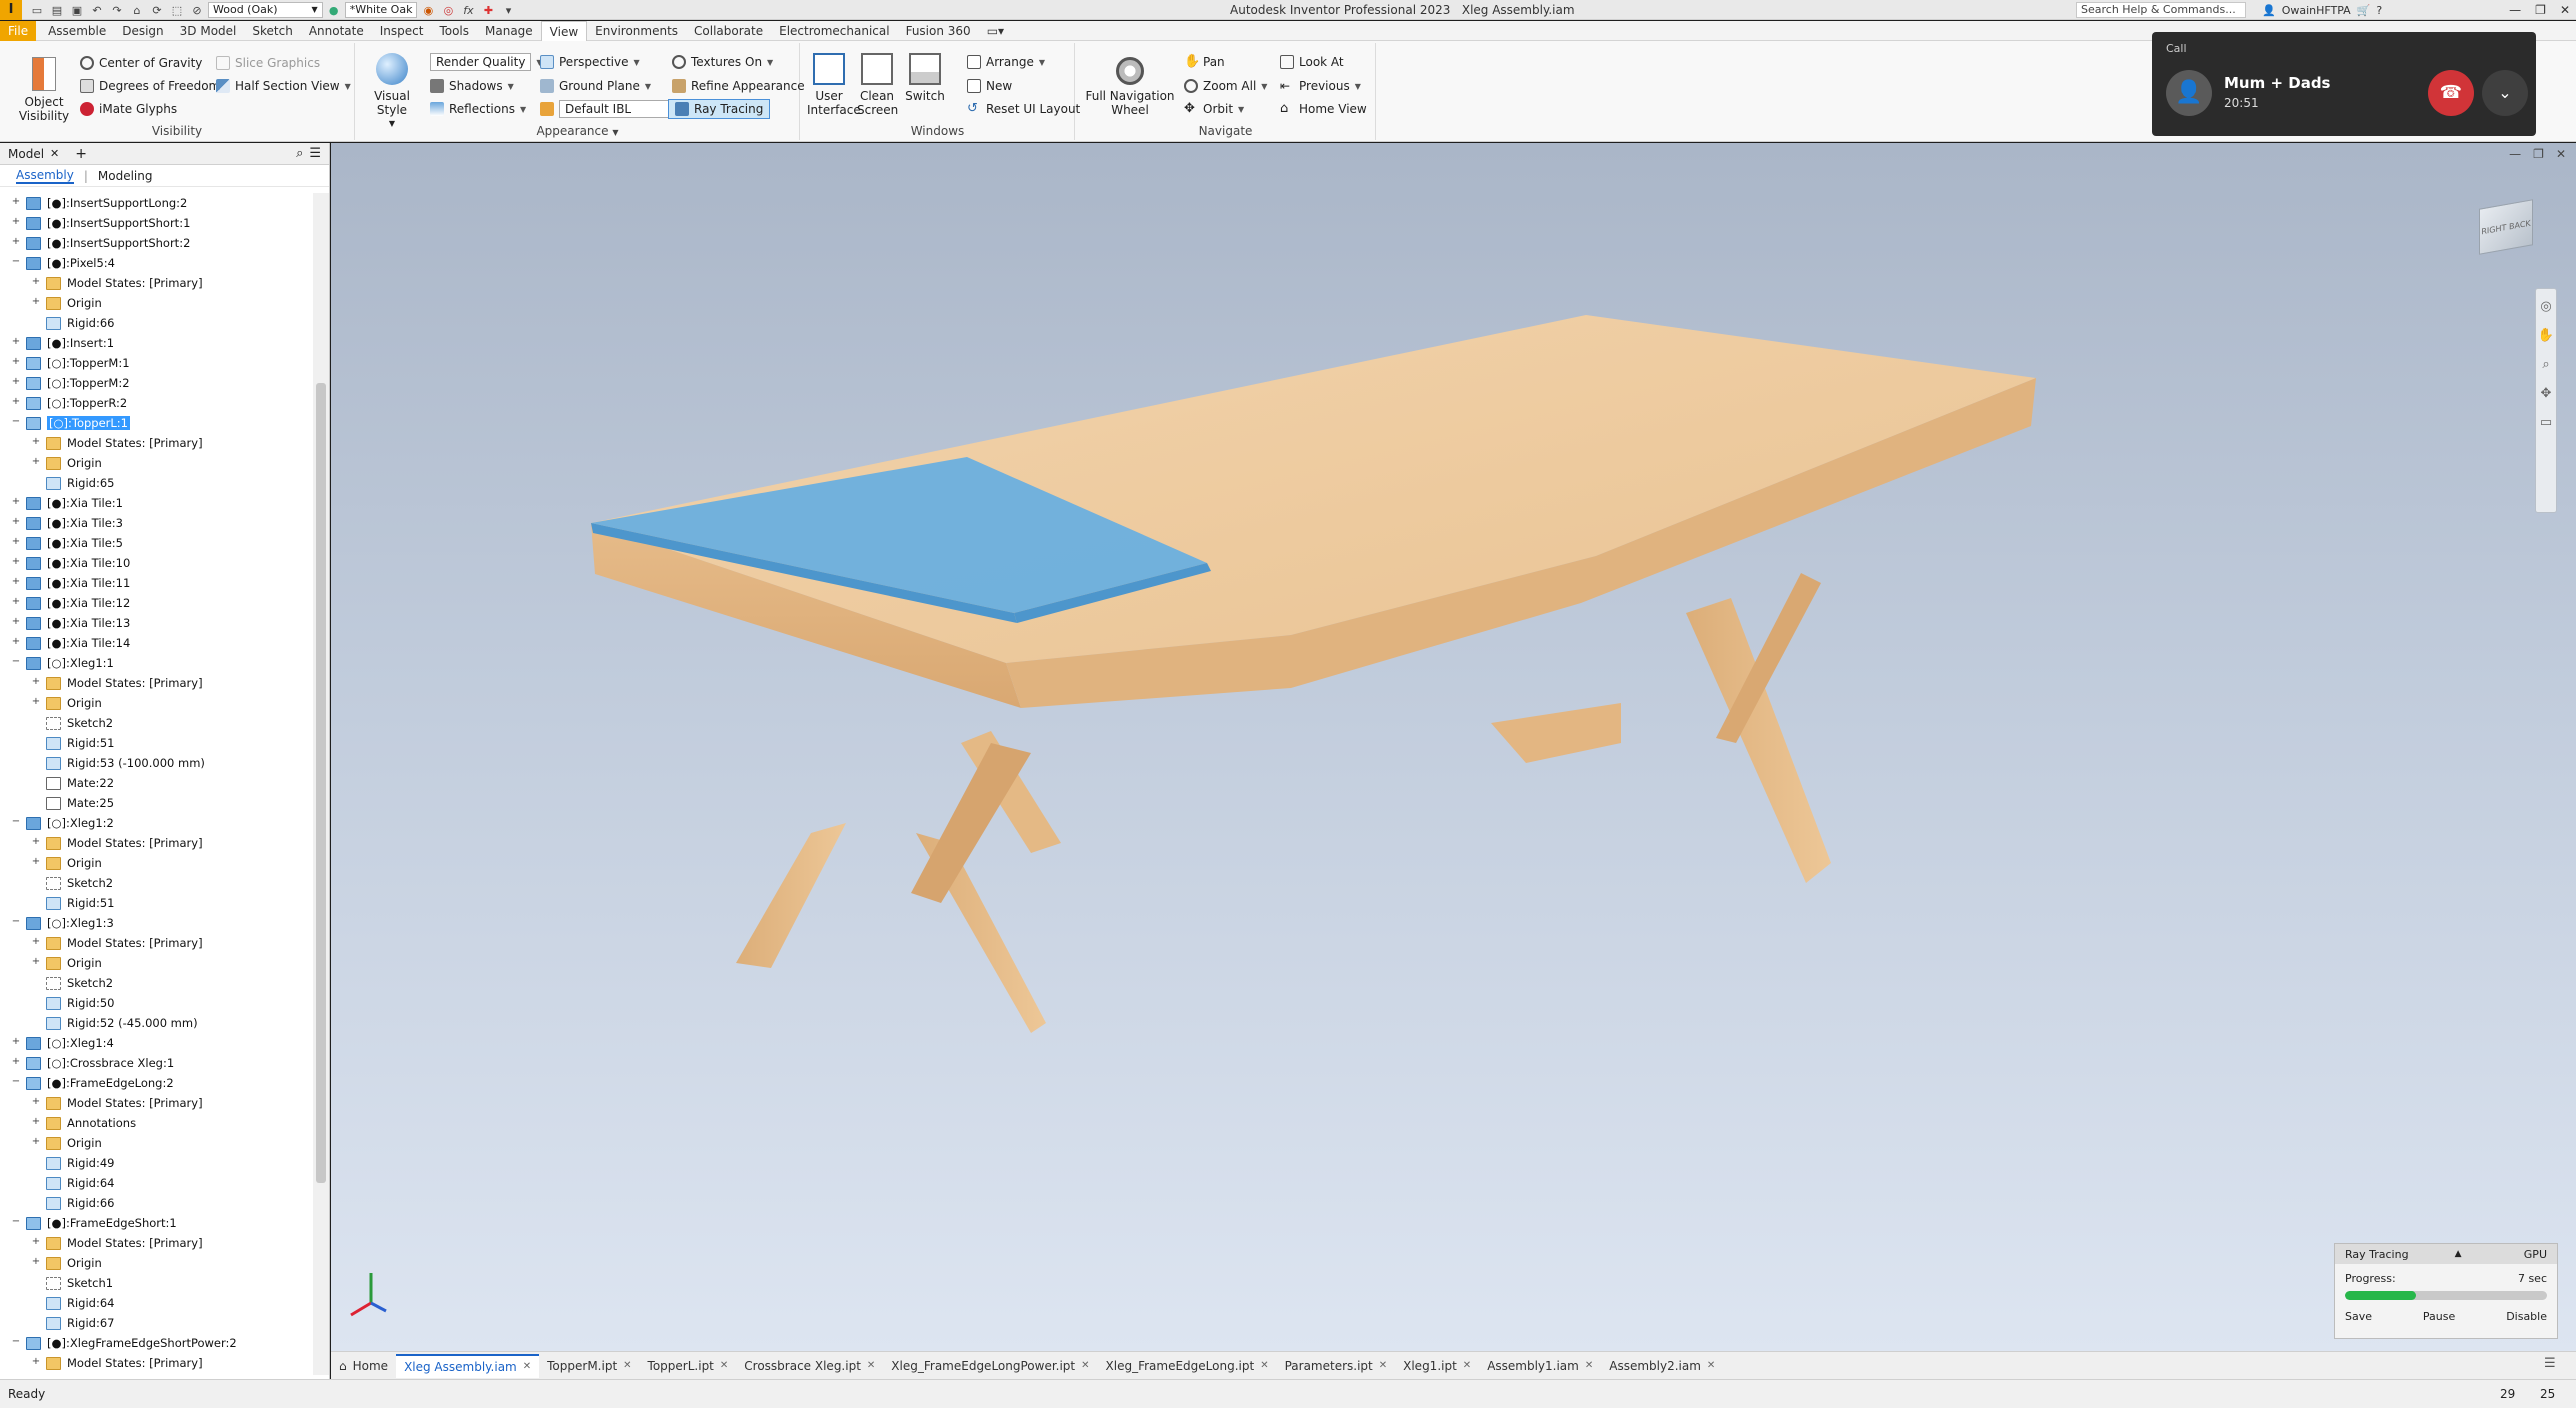 This screenshot has height=1408, width=2576. Describe the element at coordinates (265, 9) in the screenshot. I see `material-select: Wood (Oak) ▼` at that location.